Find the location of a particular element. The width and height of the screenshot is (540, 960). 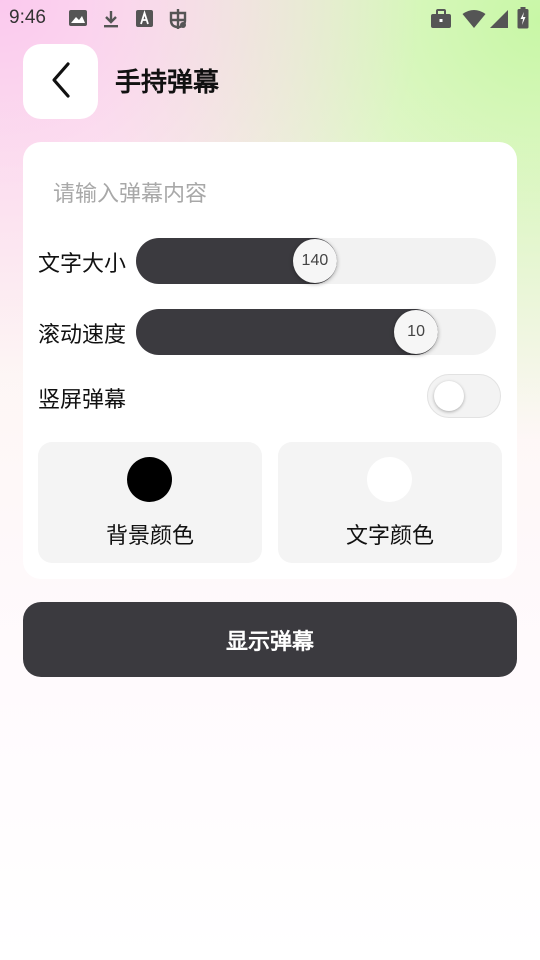

font-size-slider-thumb: 140 is located at coordinates (314, 261).